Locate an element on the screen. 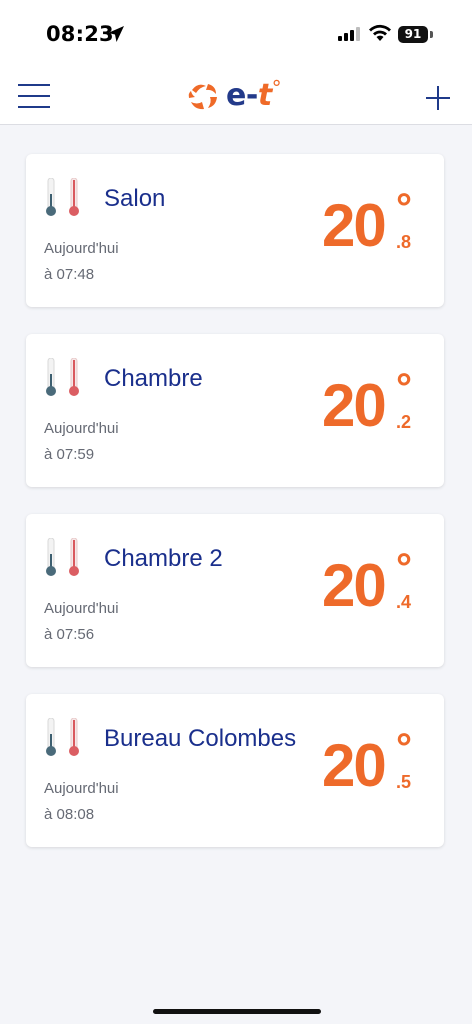 The width and height of the screenshot is (472, 1024). room-card: Chambre Aujourd'hui à 07:59 20 ° .2 is located at coordinates (235, 410).